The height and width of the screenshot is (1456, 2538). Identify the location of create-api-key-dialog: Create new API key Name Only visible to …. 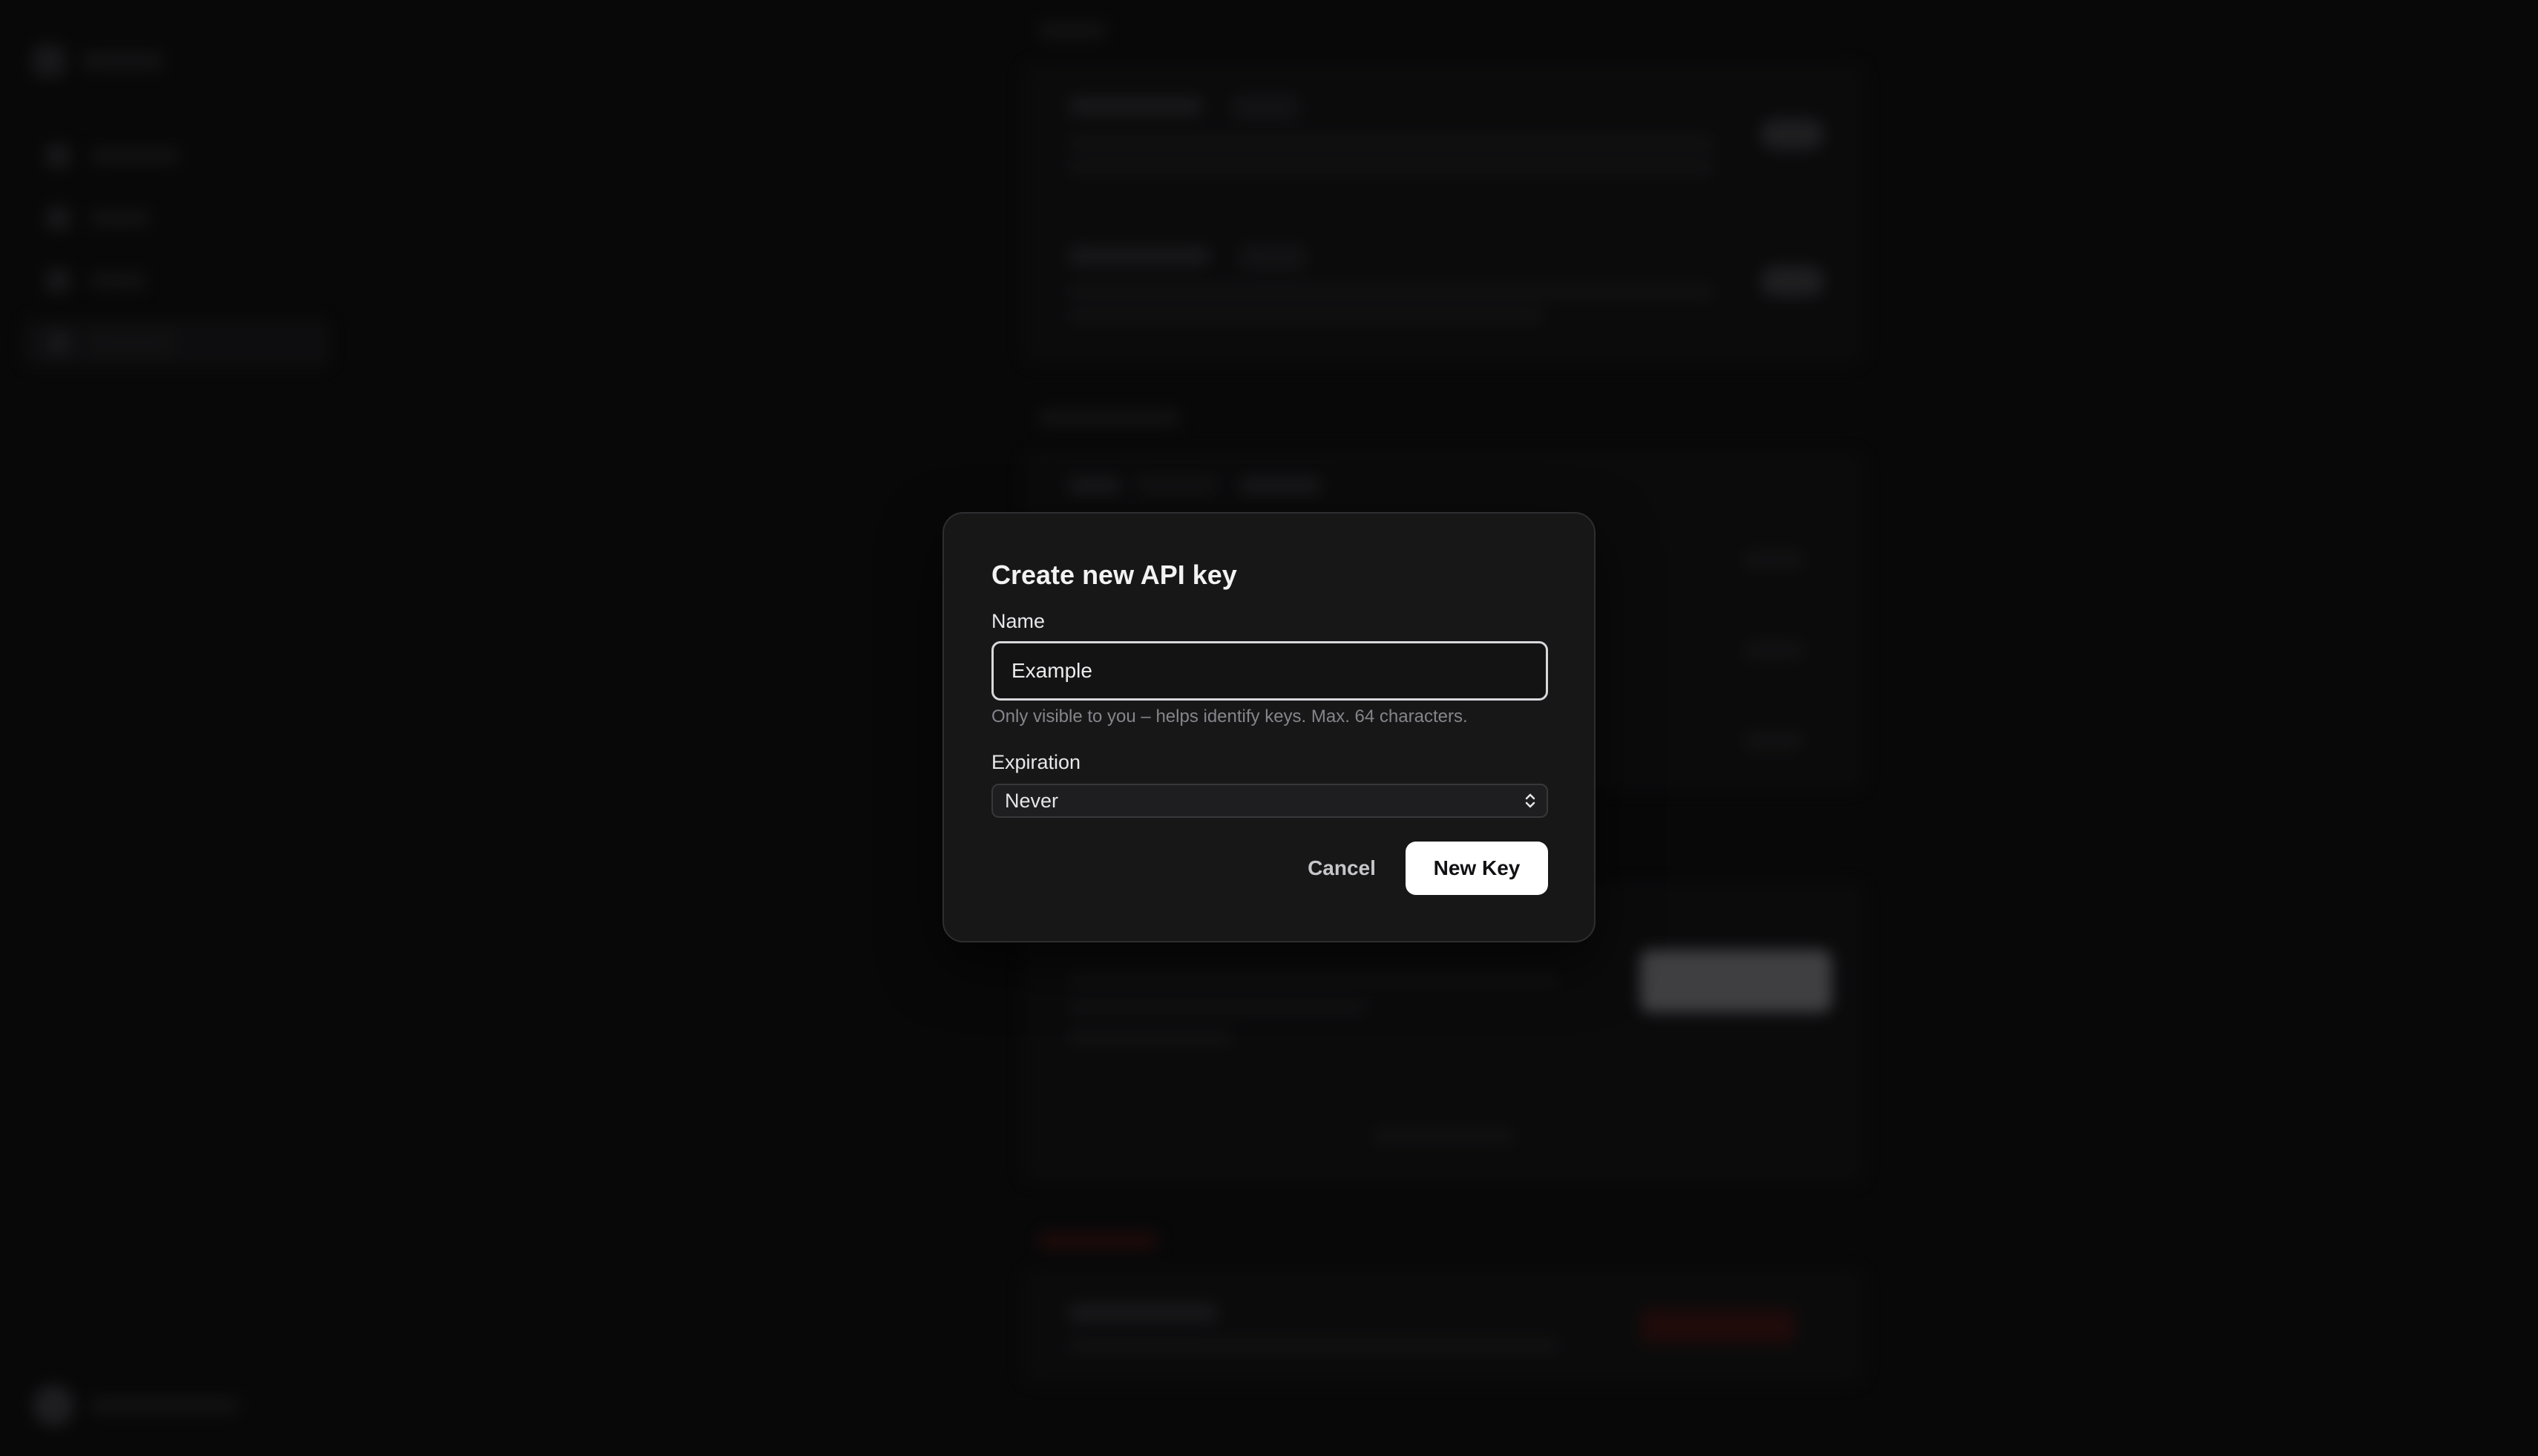
(1269, 727).